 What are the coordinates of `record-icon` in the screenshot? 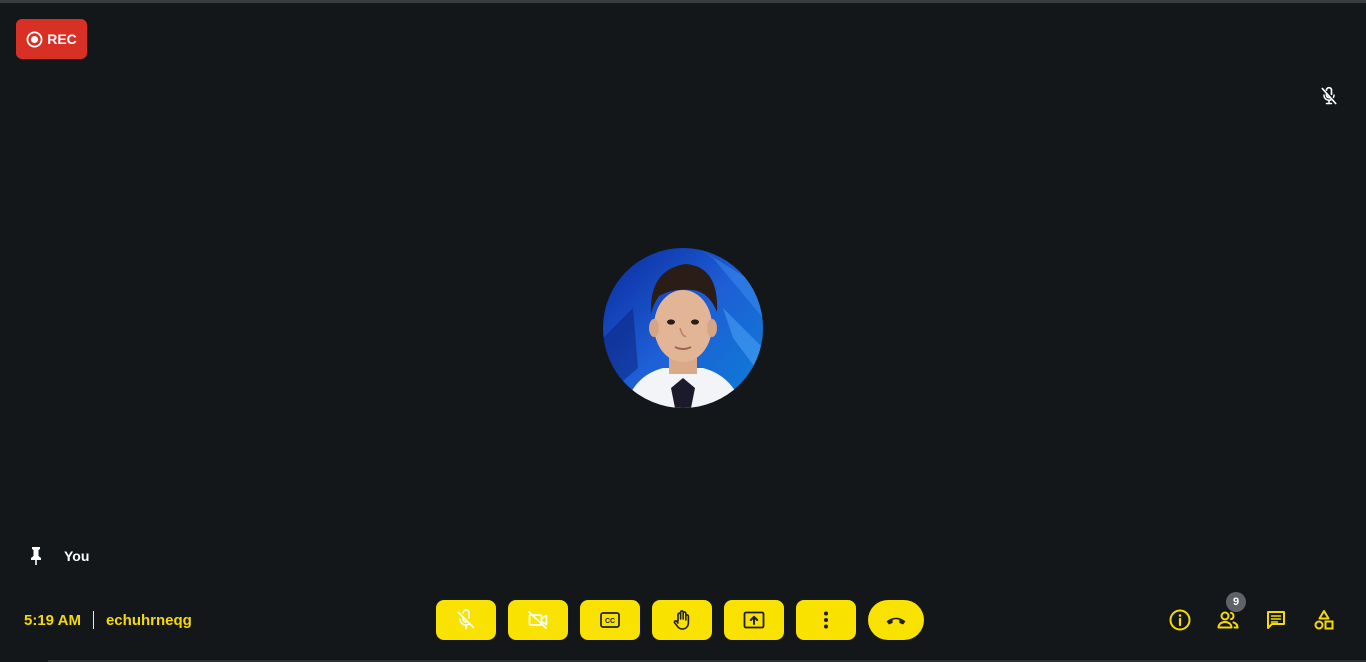 It's located at (34, 39).